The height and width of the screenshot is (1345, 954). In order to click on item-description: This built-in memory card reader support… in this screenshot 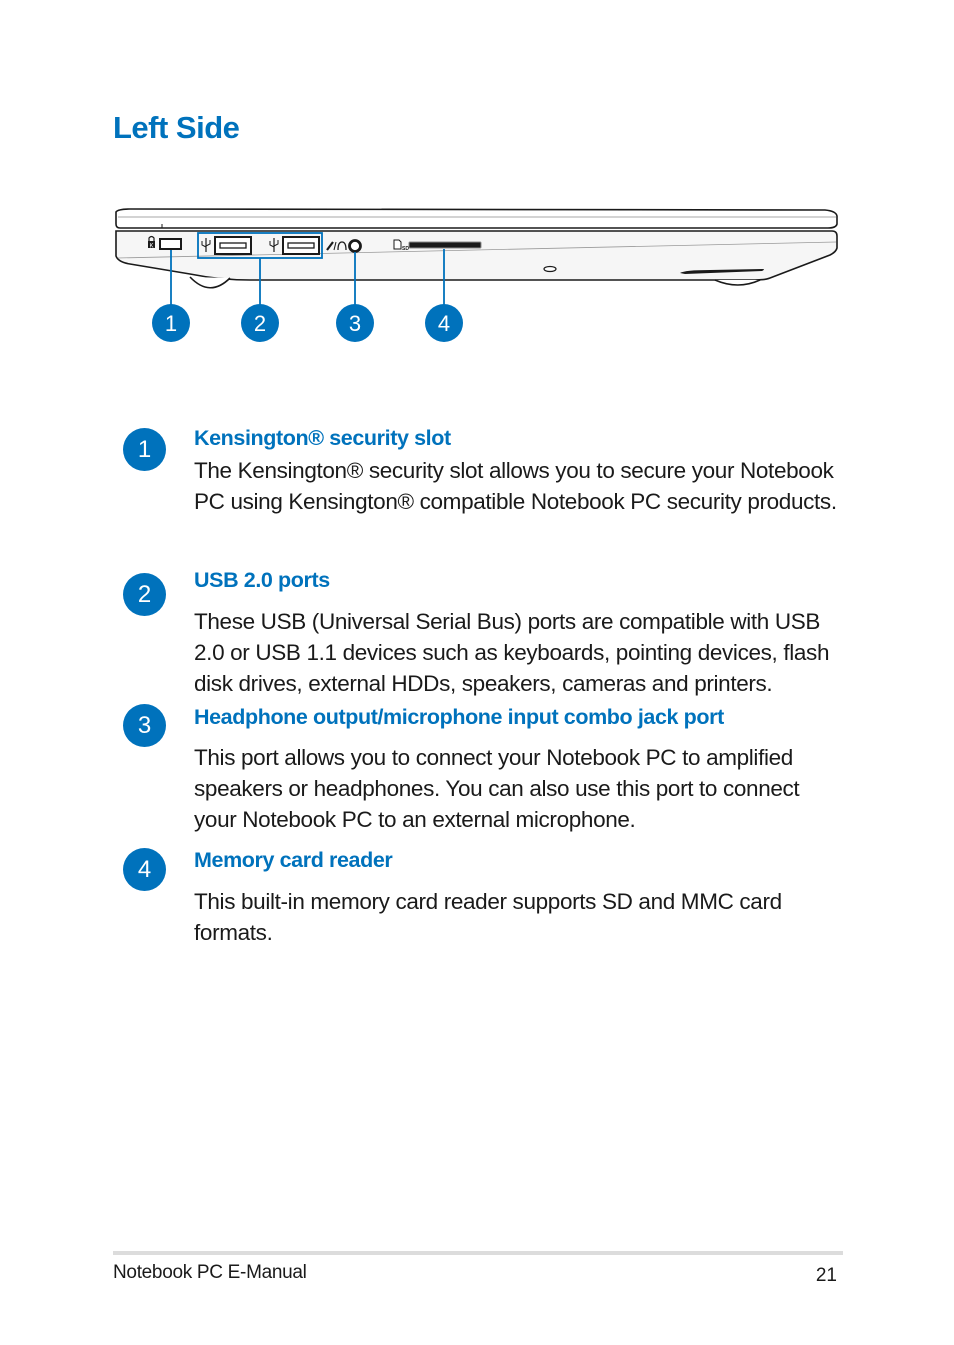, I will do `click(488, 917)`.